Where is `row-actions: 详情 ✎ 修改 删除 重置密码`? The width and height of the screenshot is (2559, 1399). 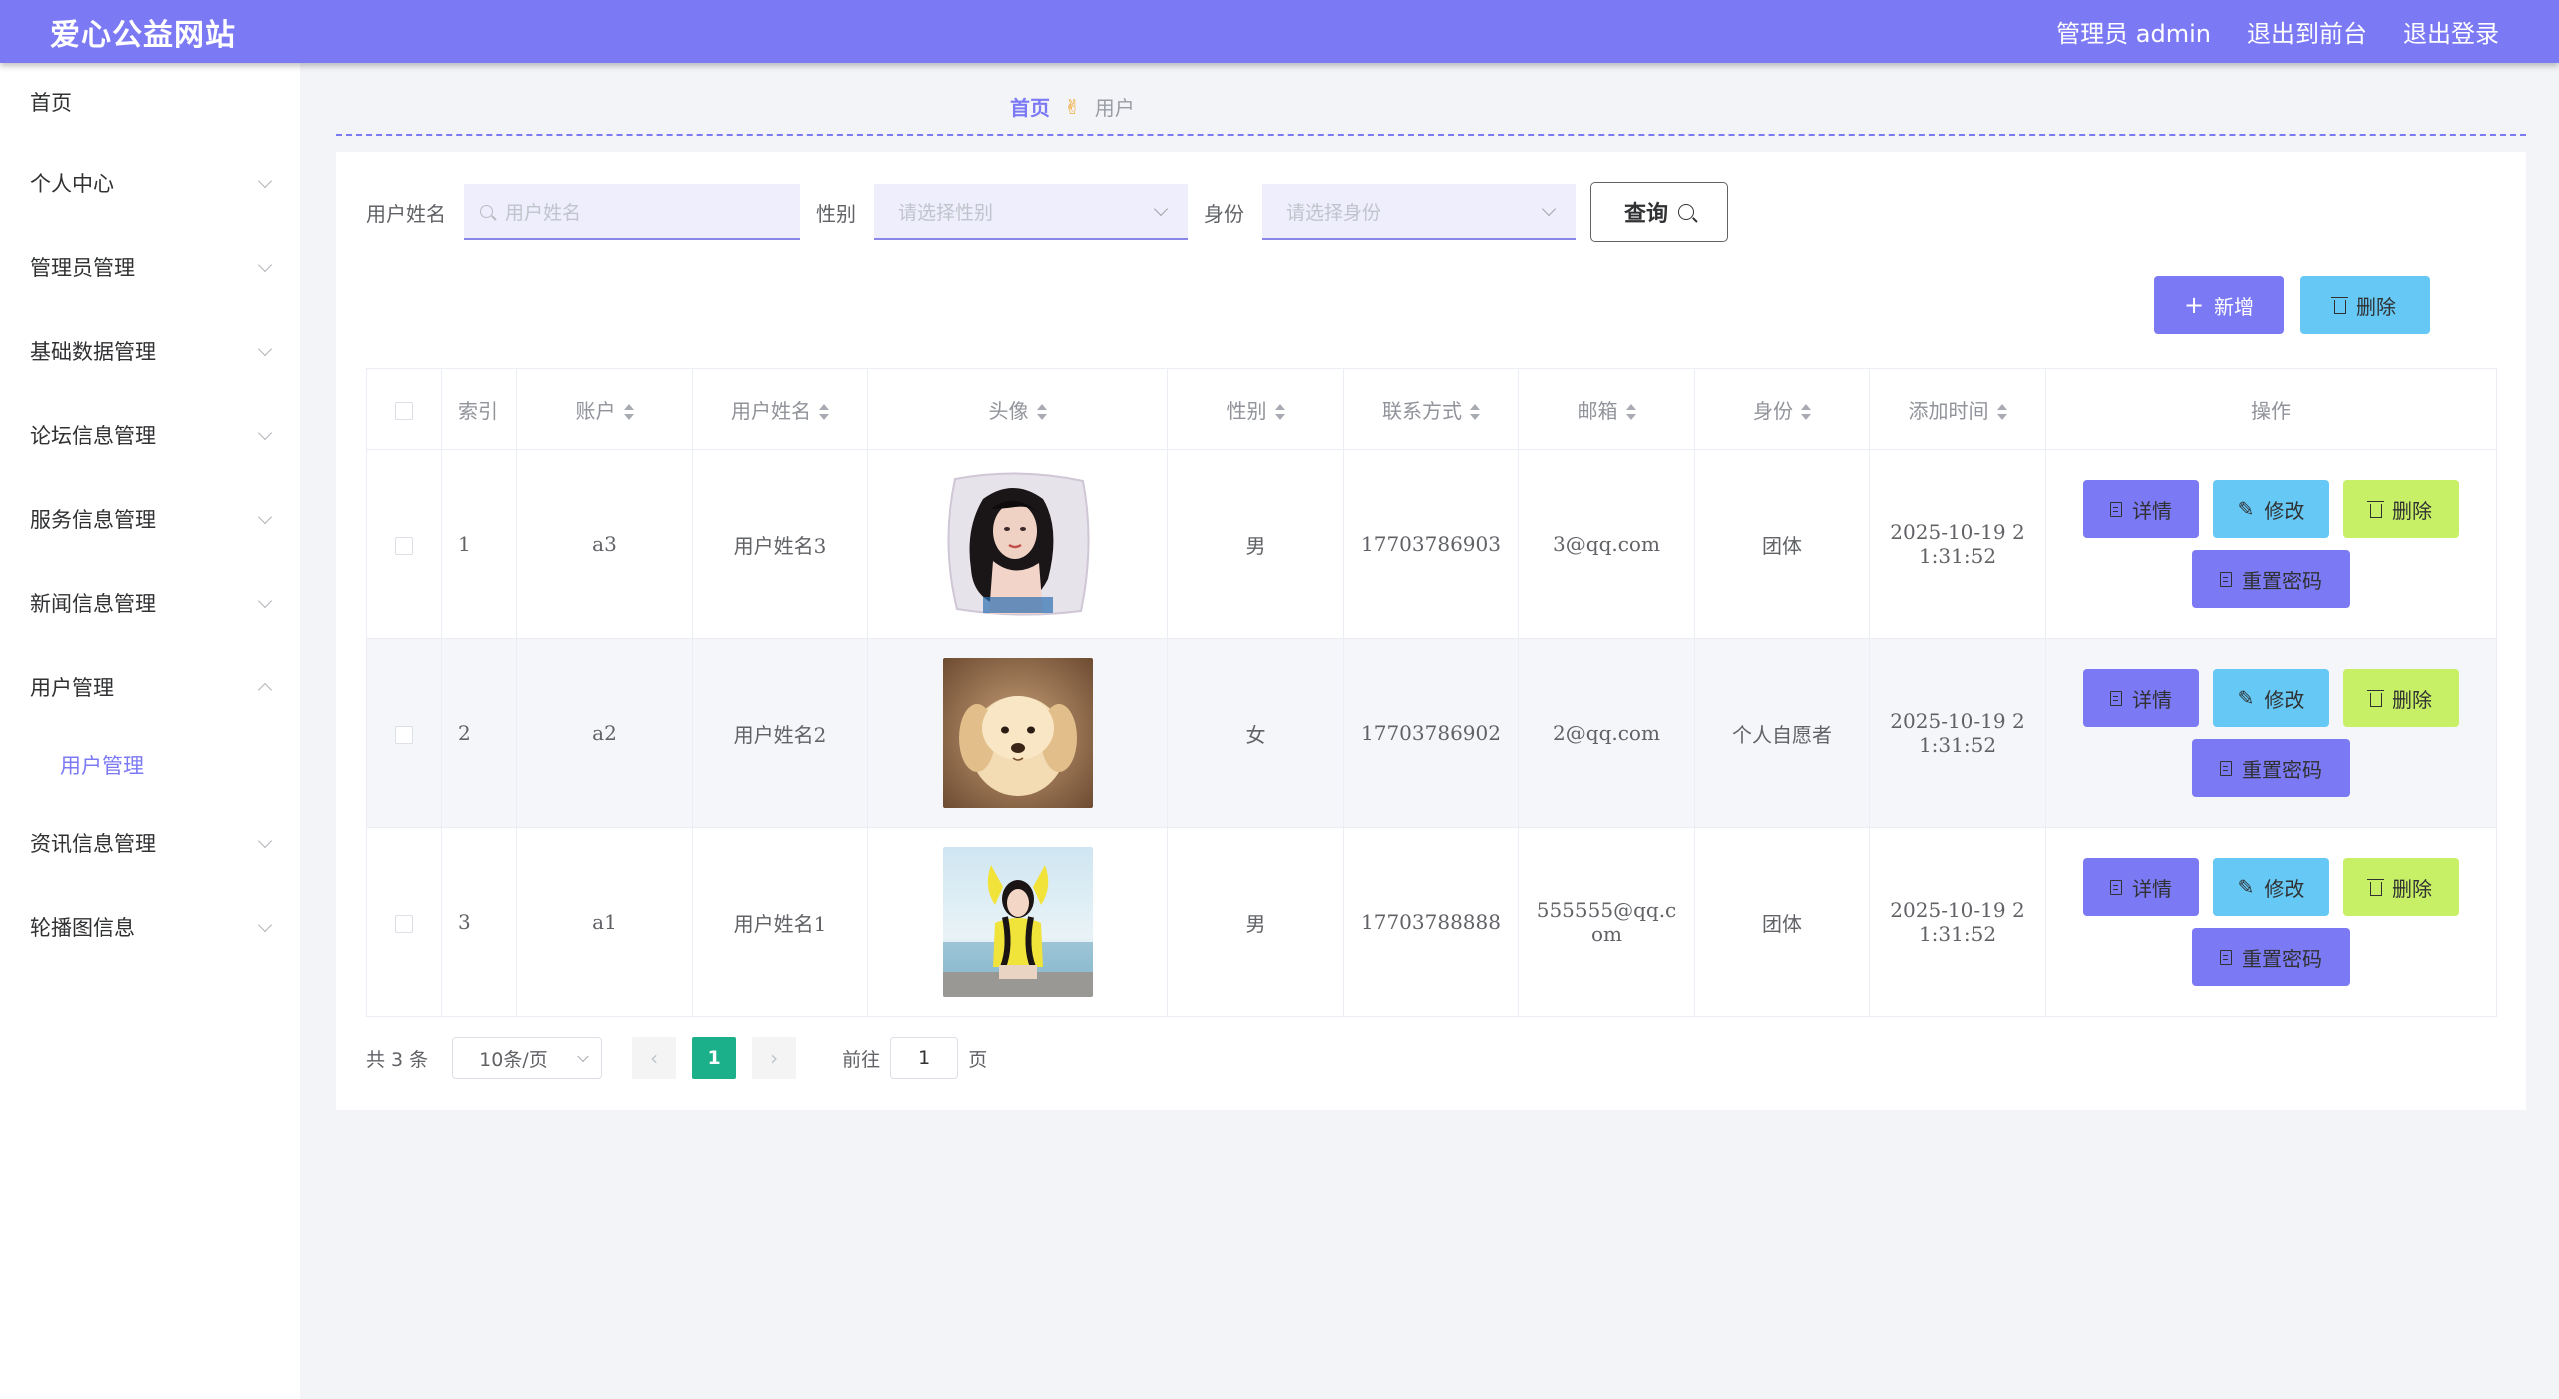 row-actions: 详情 ✎ 修改 删除 重置密码 is located at coordinates (2271, 922).